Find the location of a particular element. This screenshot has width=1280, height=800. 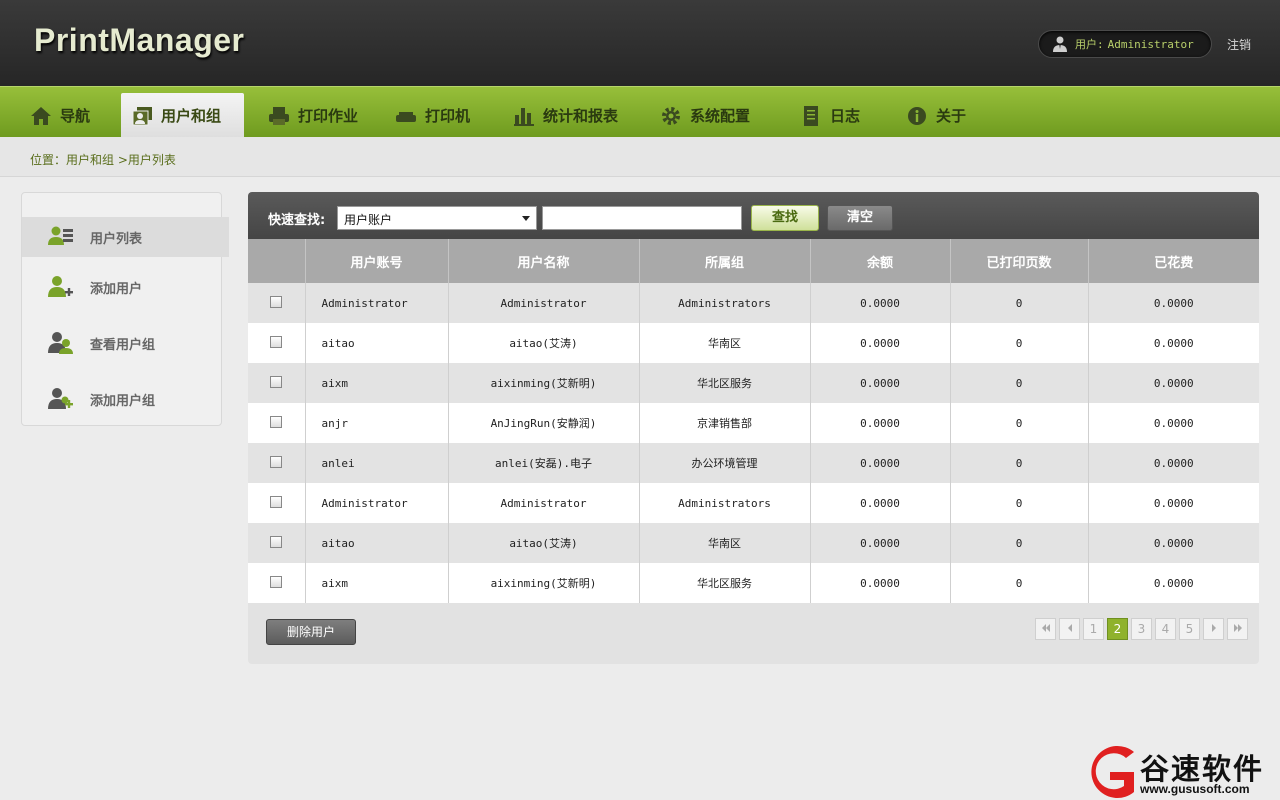

sidebar-item-add-user: 添加用户 is located at coordinates (125, 287).